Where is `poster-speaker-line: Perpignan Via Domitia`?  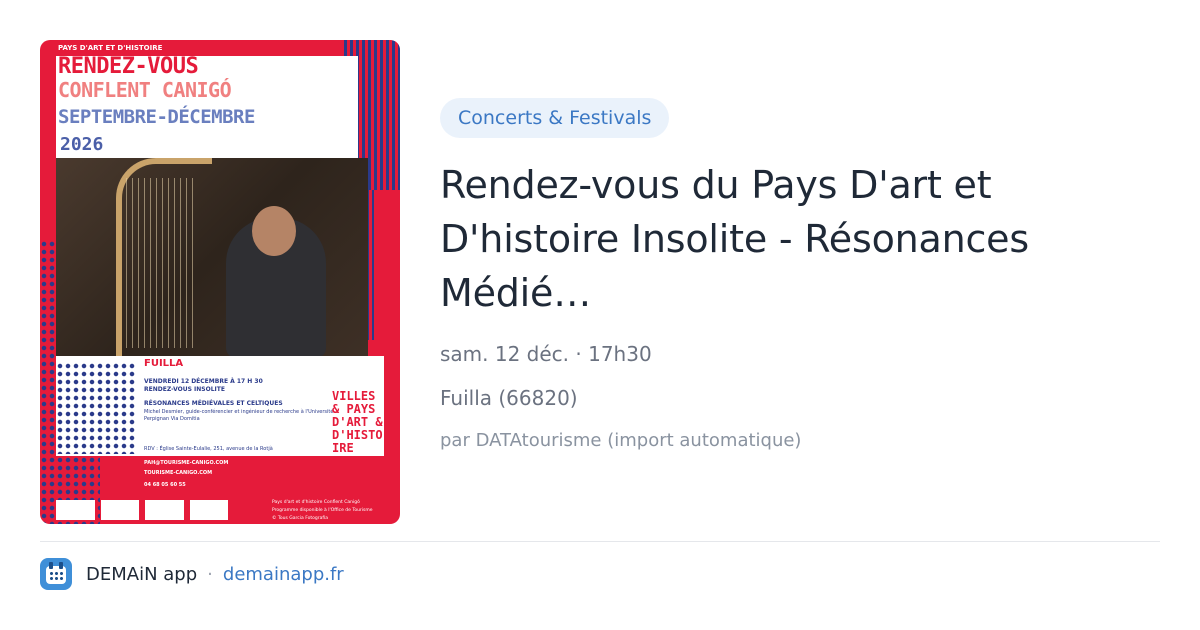
poster-speaker-line: Perpignan Via Domitia is located at coordinates (172, 419).